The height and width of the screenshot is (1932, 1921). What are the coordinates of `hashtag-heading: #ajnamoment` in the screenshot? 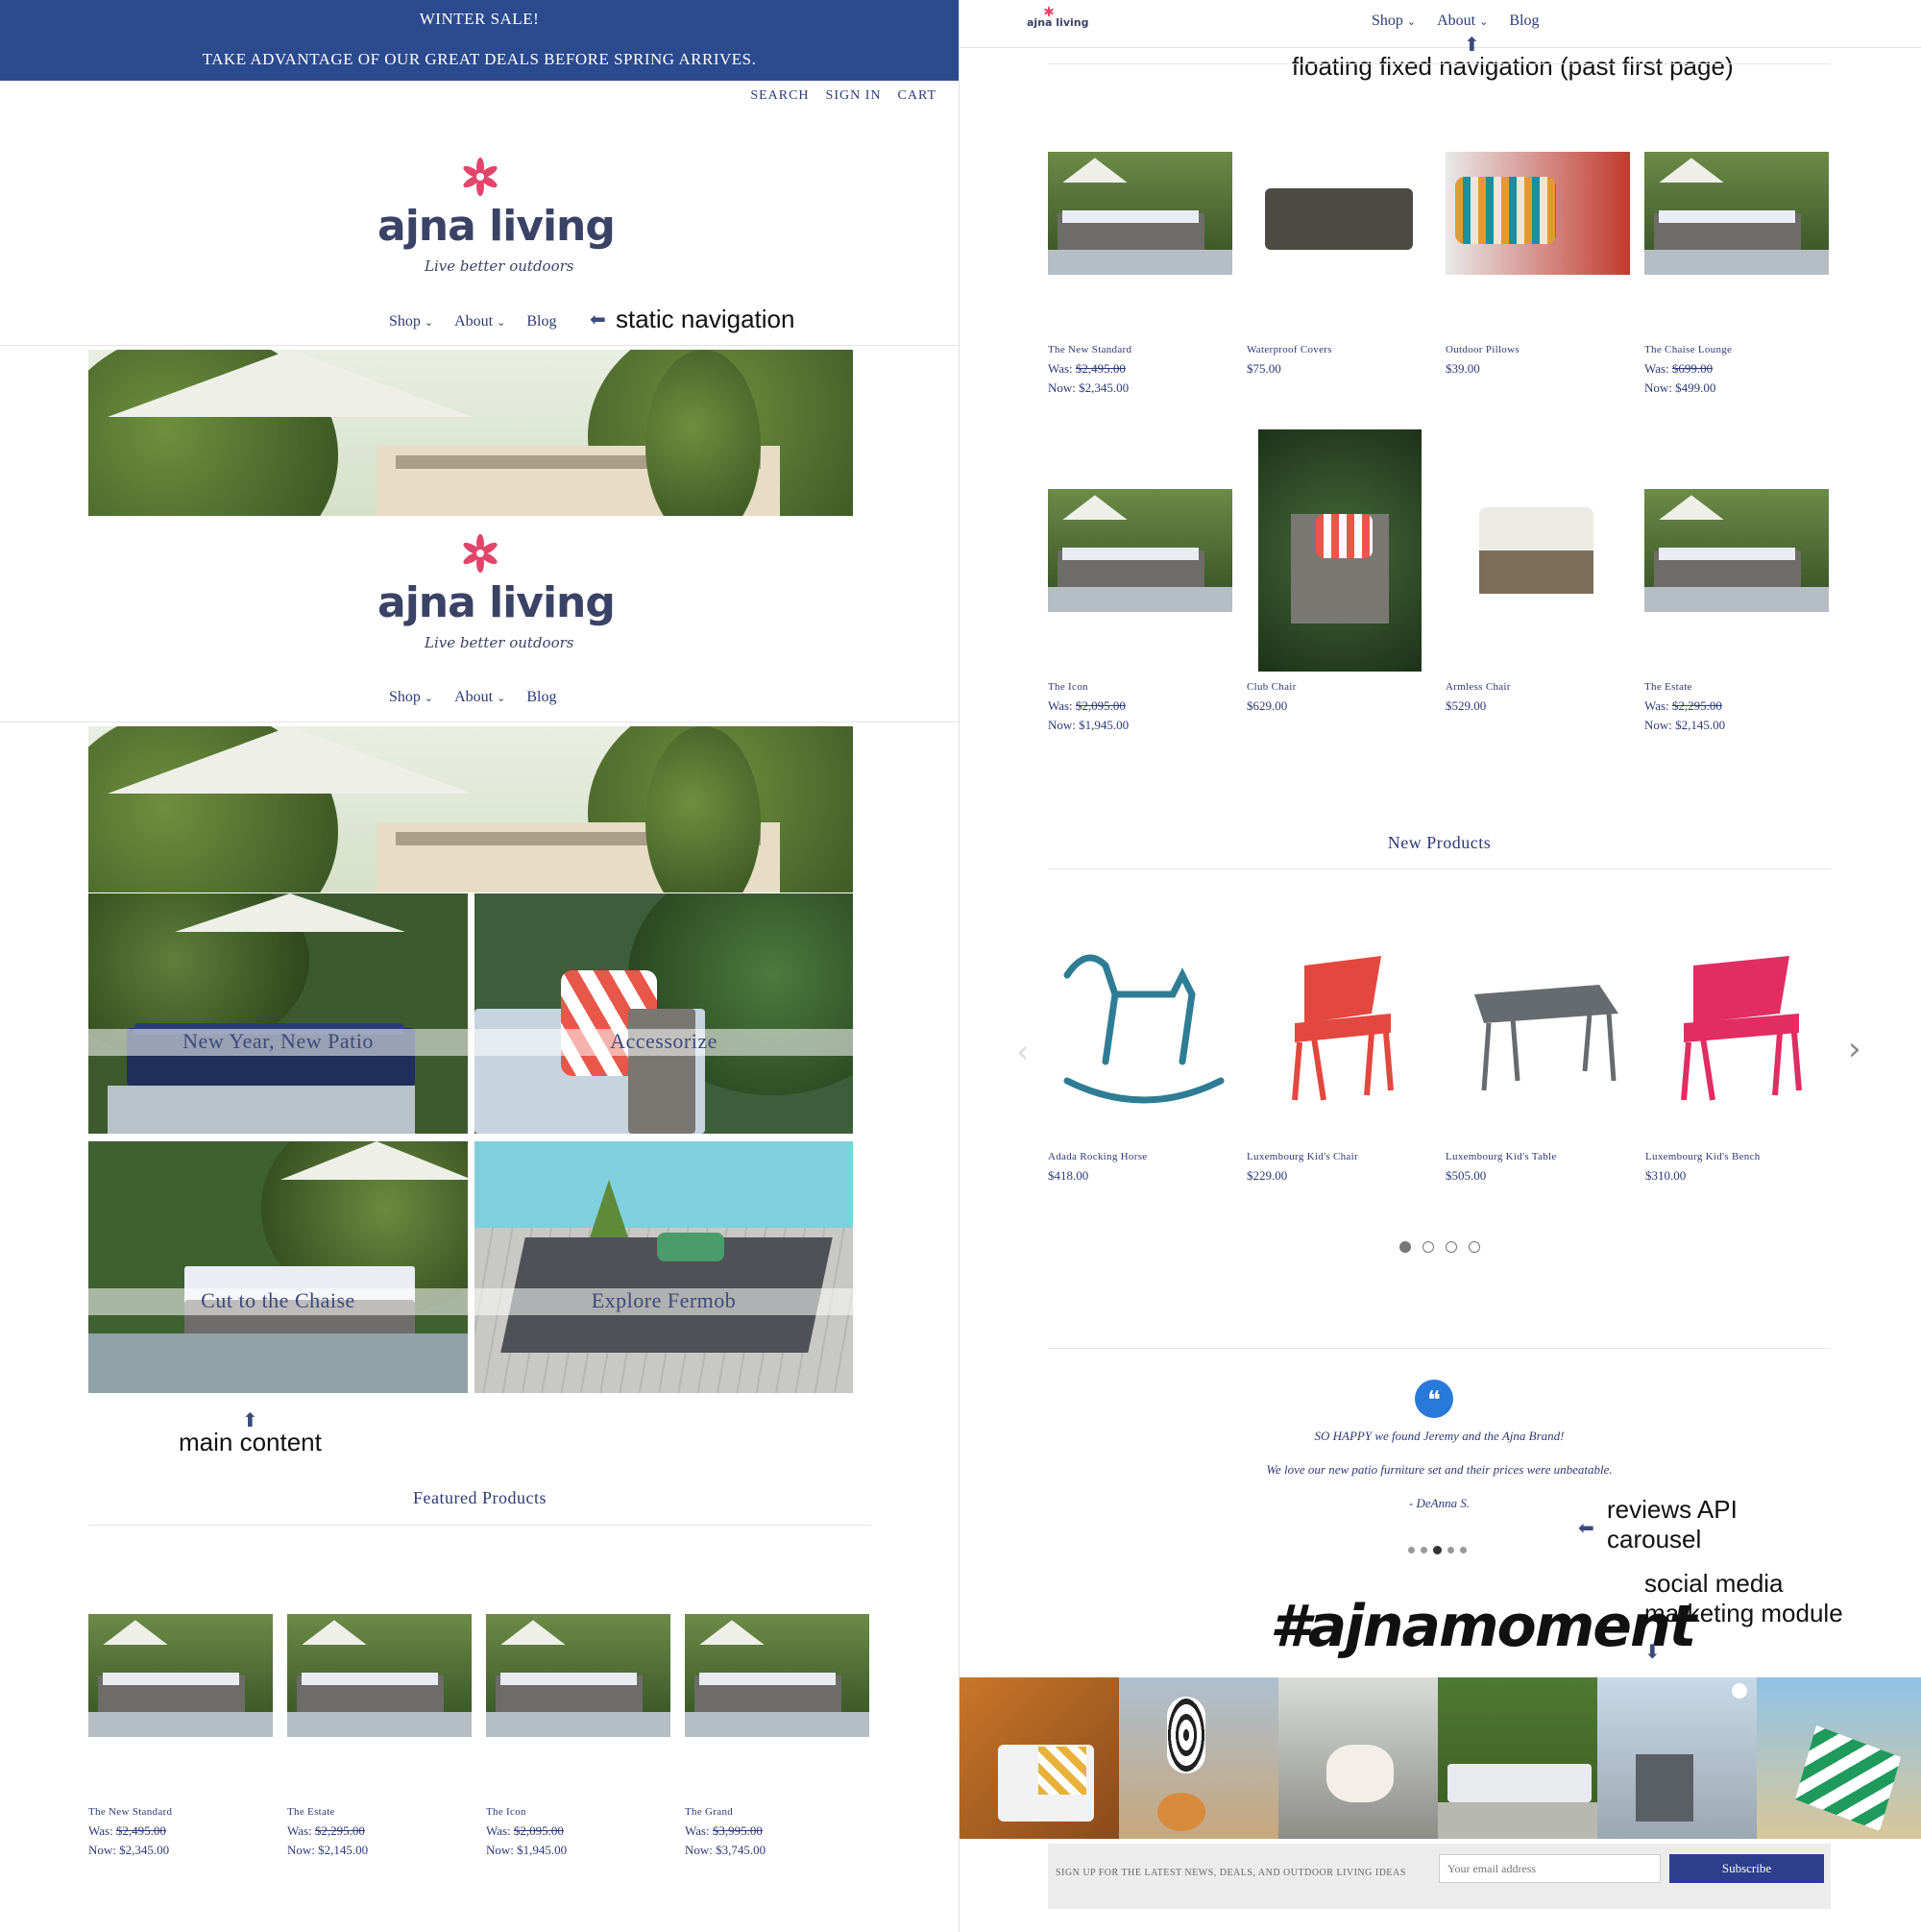 It's located at (1483, 1626).